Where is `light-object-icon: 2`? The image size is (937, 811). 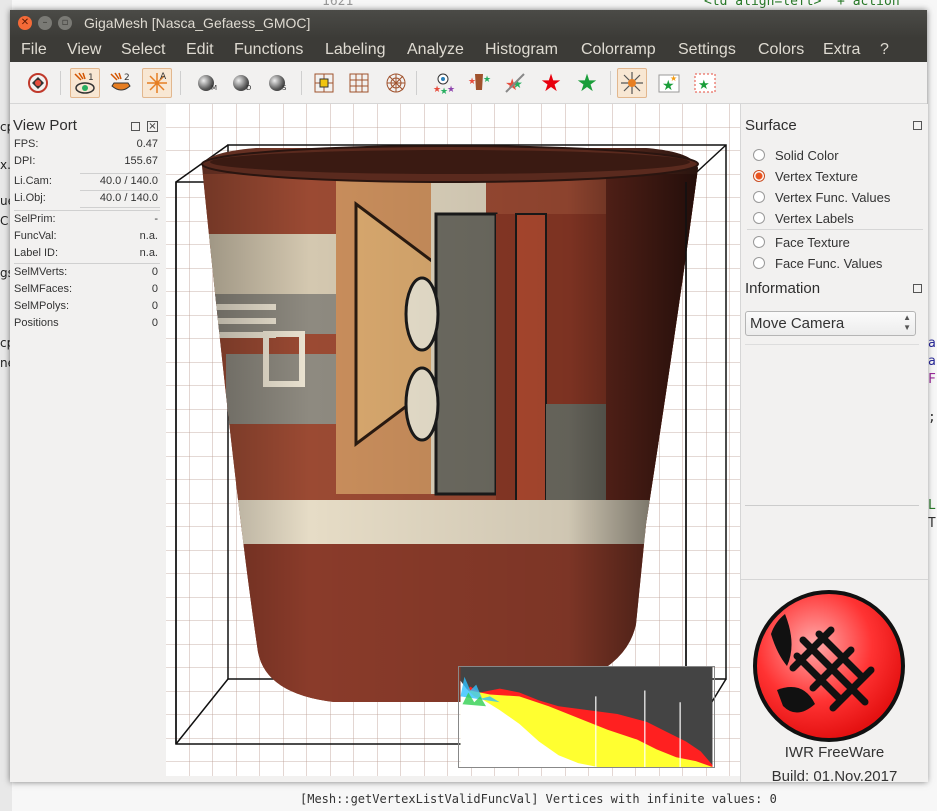
light-object-icon: 2 is located at coordinates (121, 83).